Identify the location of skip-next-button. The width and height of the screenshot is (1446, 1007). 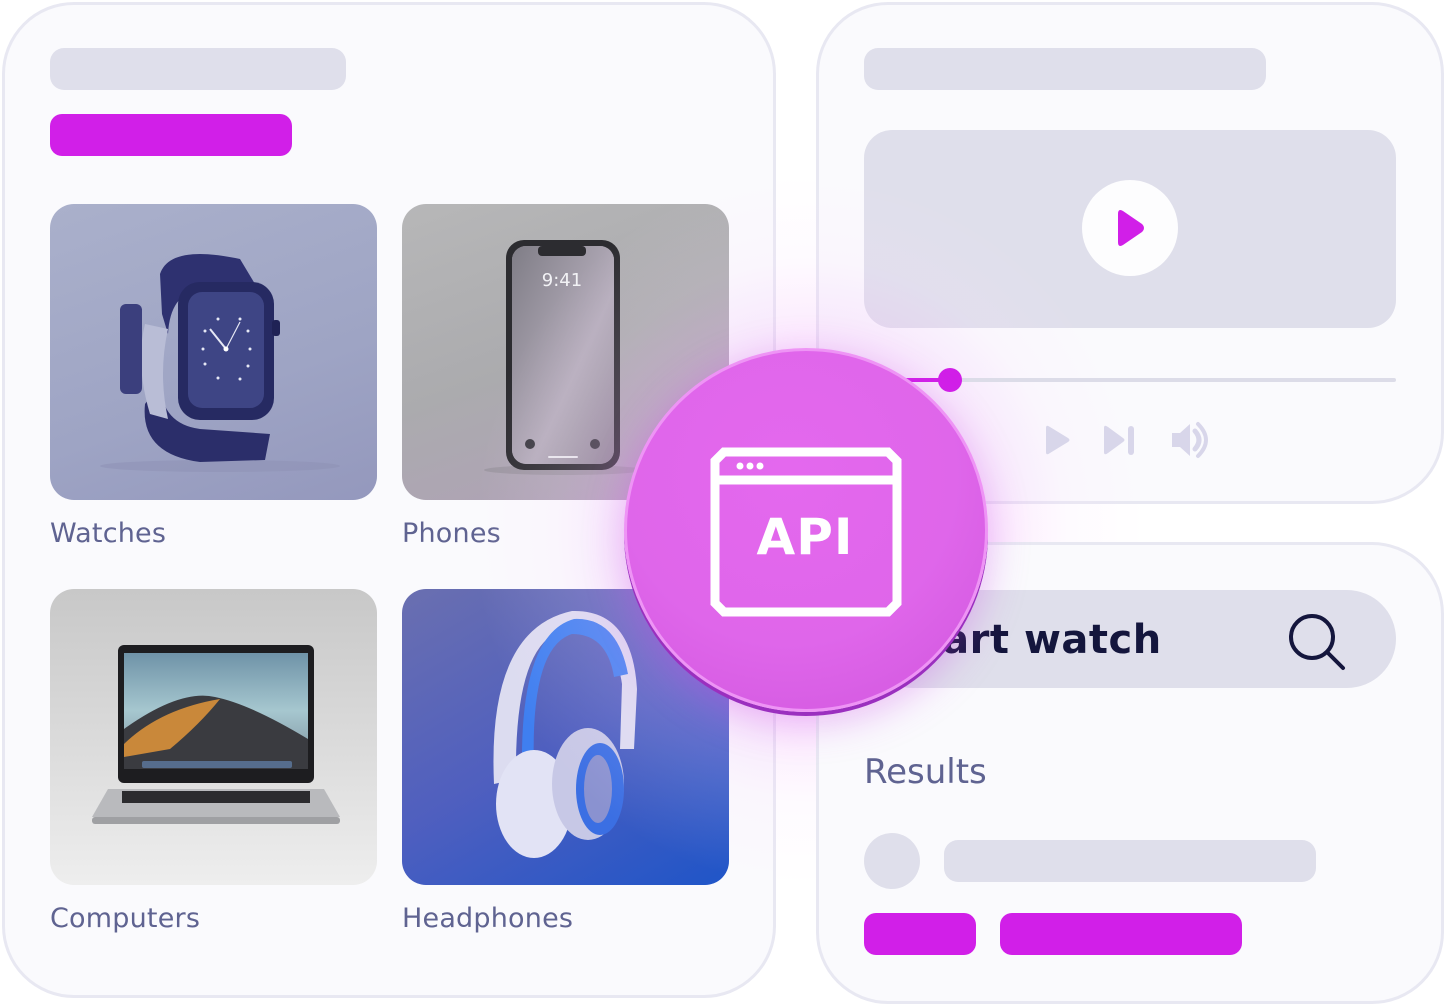
(1120, 440).